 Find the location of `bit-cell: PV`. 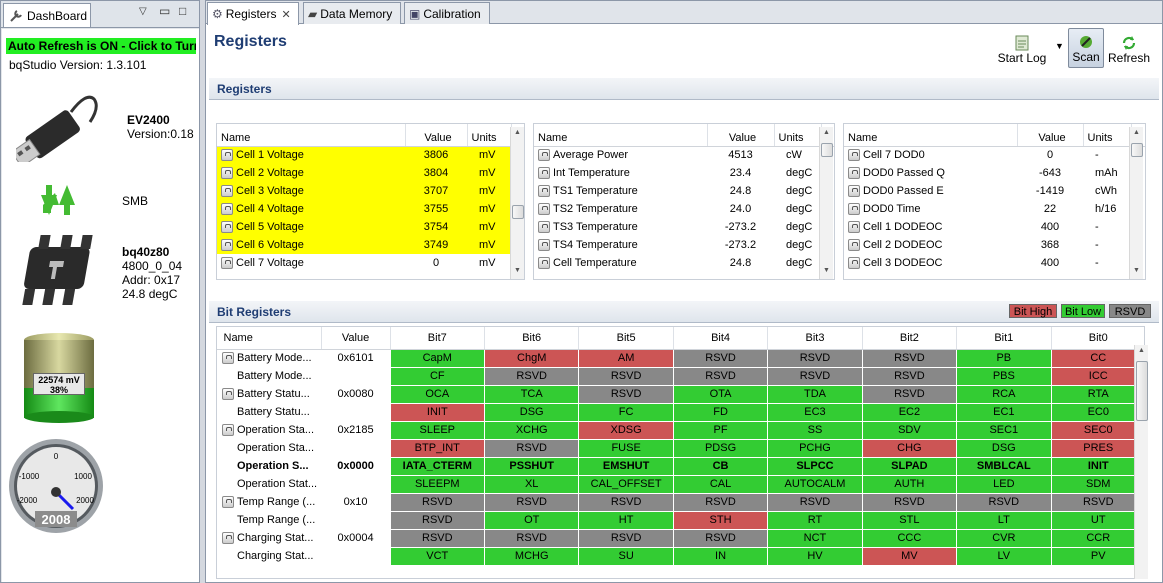

bit-cell: PV is located at coordinates (1097, 556).